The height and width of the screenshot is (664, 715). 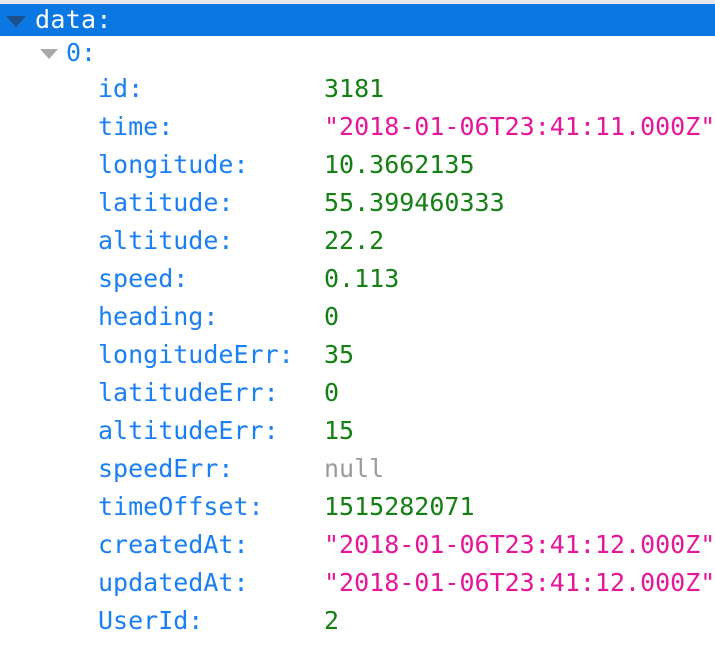 I want to click on property-key: timeOffset:, so click(x=181, y=506).